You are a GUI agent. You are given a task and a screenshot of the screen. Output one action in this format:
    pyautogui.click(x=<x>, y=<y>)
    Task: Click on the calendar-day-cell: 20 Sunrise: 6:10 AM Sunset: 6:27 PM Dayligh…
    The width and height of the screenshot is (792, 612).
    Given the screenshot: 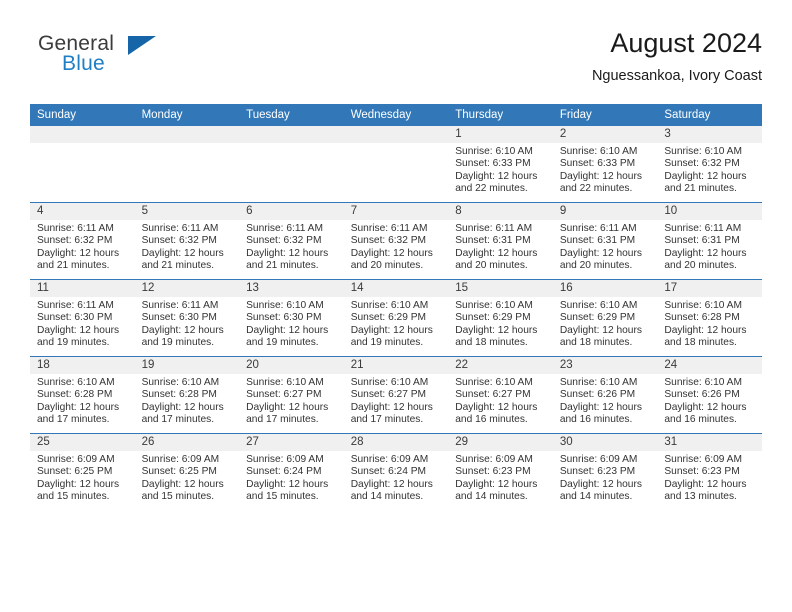 What is the action you would take?
    pyautogui.click(x=291, y=395)
    